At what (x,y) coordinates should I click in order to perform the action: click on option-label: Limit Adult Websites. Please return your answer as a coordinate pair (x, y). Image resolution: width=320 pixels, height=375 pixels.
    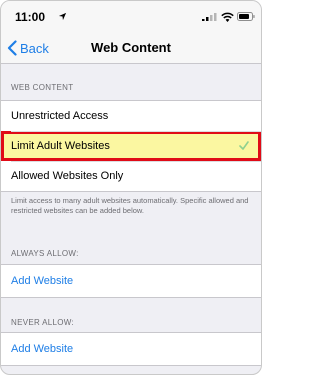
    Looking at the image, I should click on (60, 146).